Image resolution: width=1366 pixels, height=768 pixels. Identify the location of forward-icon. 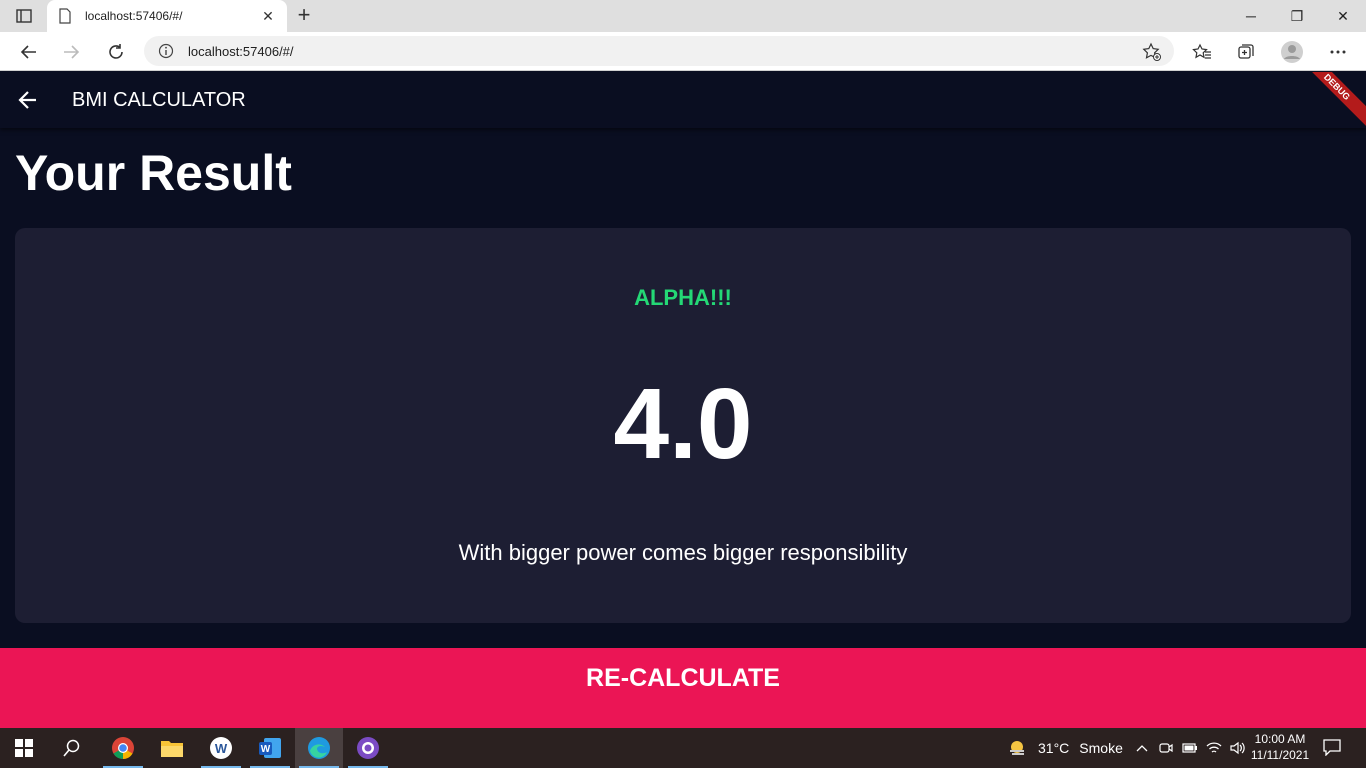
(72, 52).